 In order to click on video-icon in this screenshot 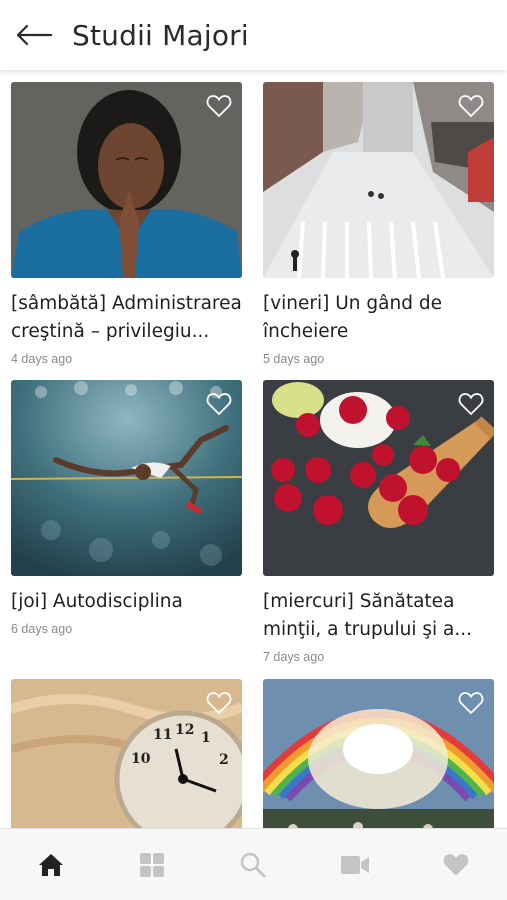, I will do `click(354, 864)`.